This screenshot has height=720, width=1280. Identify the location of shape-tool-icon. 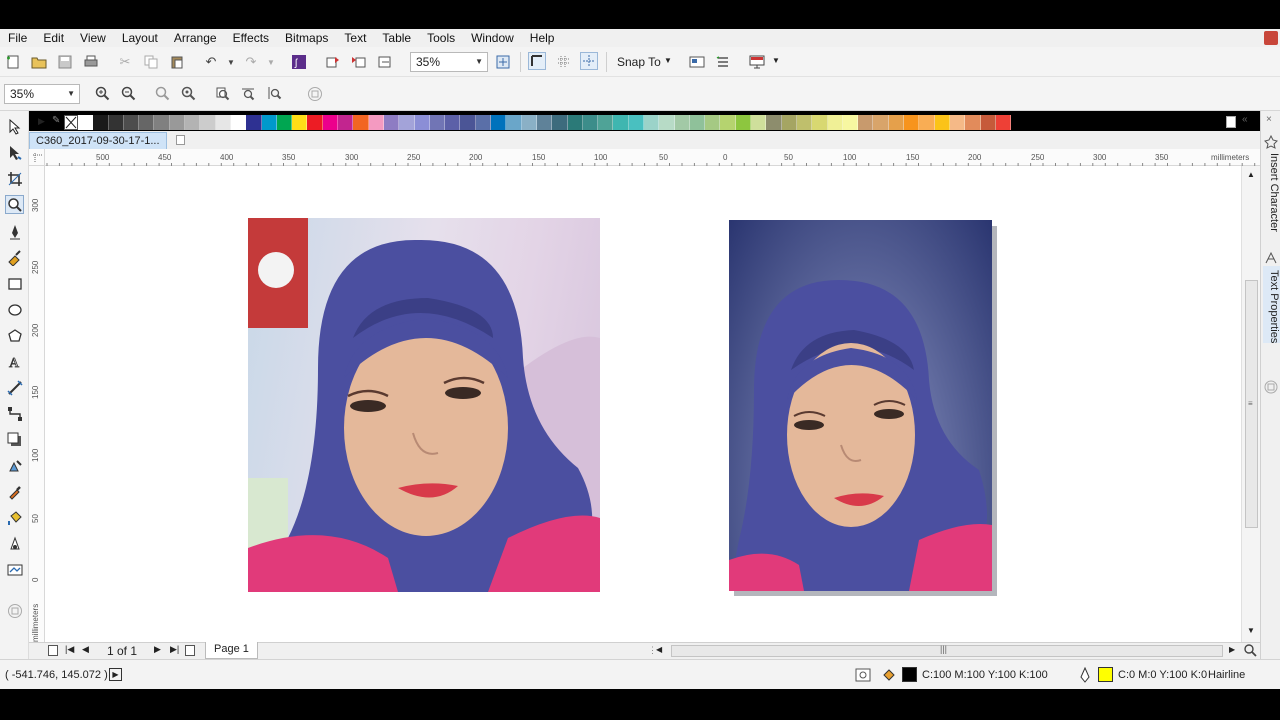
(14, 152).